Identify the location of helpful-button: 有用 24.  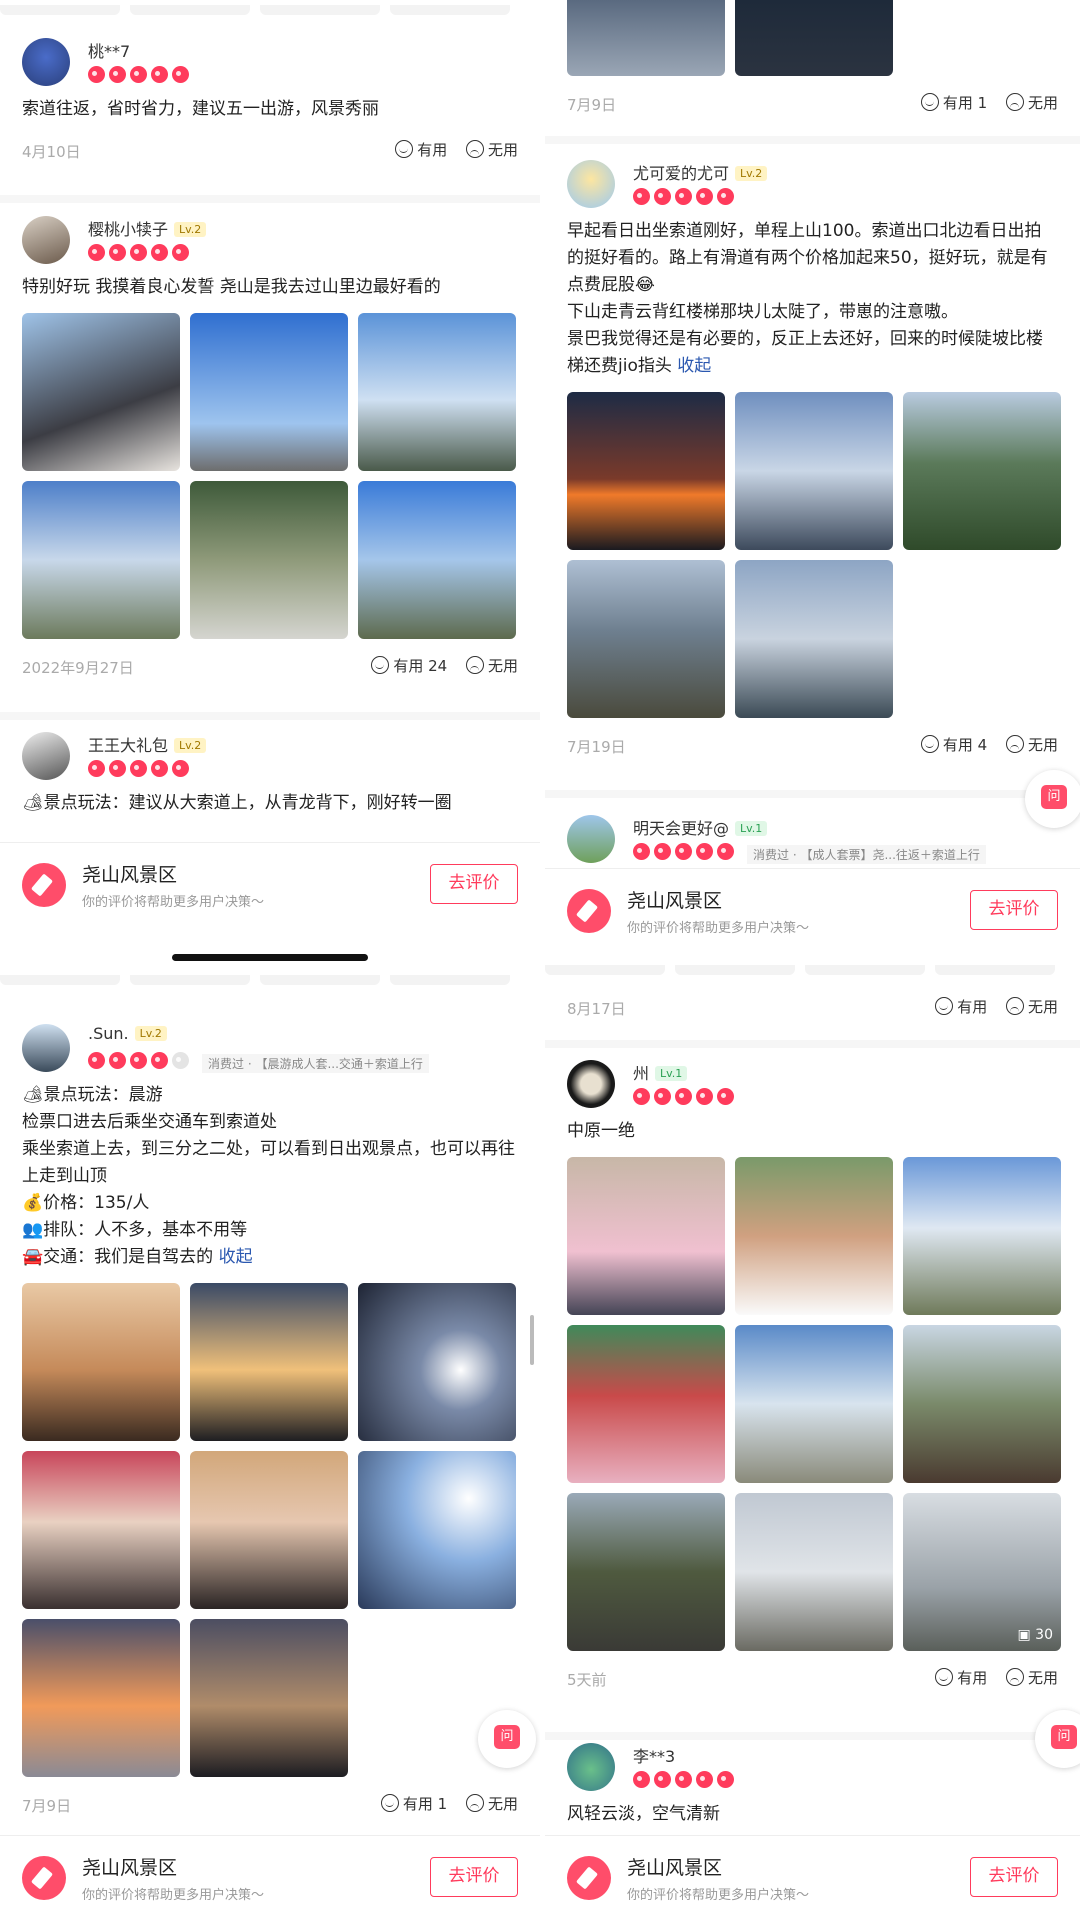
(409, 665).